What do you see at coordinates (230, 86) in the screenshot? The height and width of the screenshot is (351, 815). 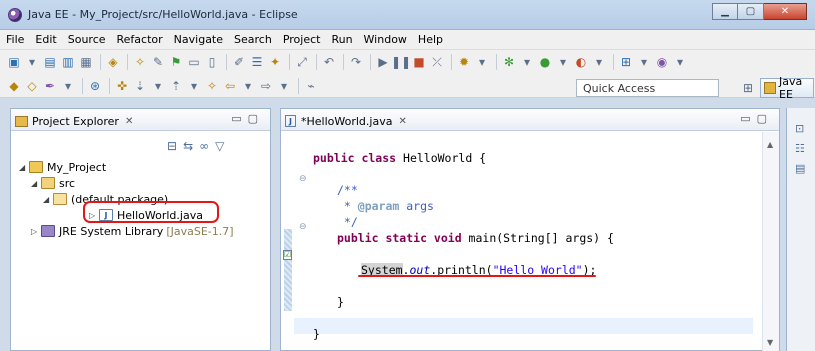 I see `back-icon: ⇦` at bounding box center [230, 86].